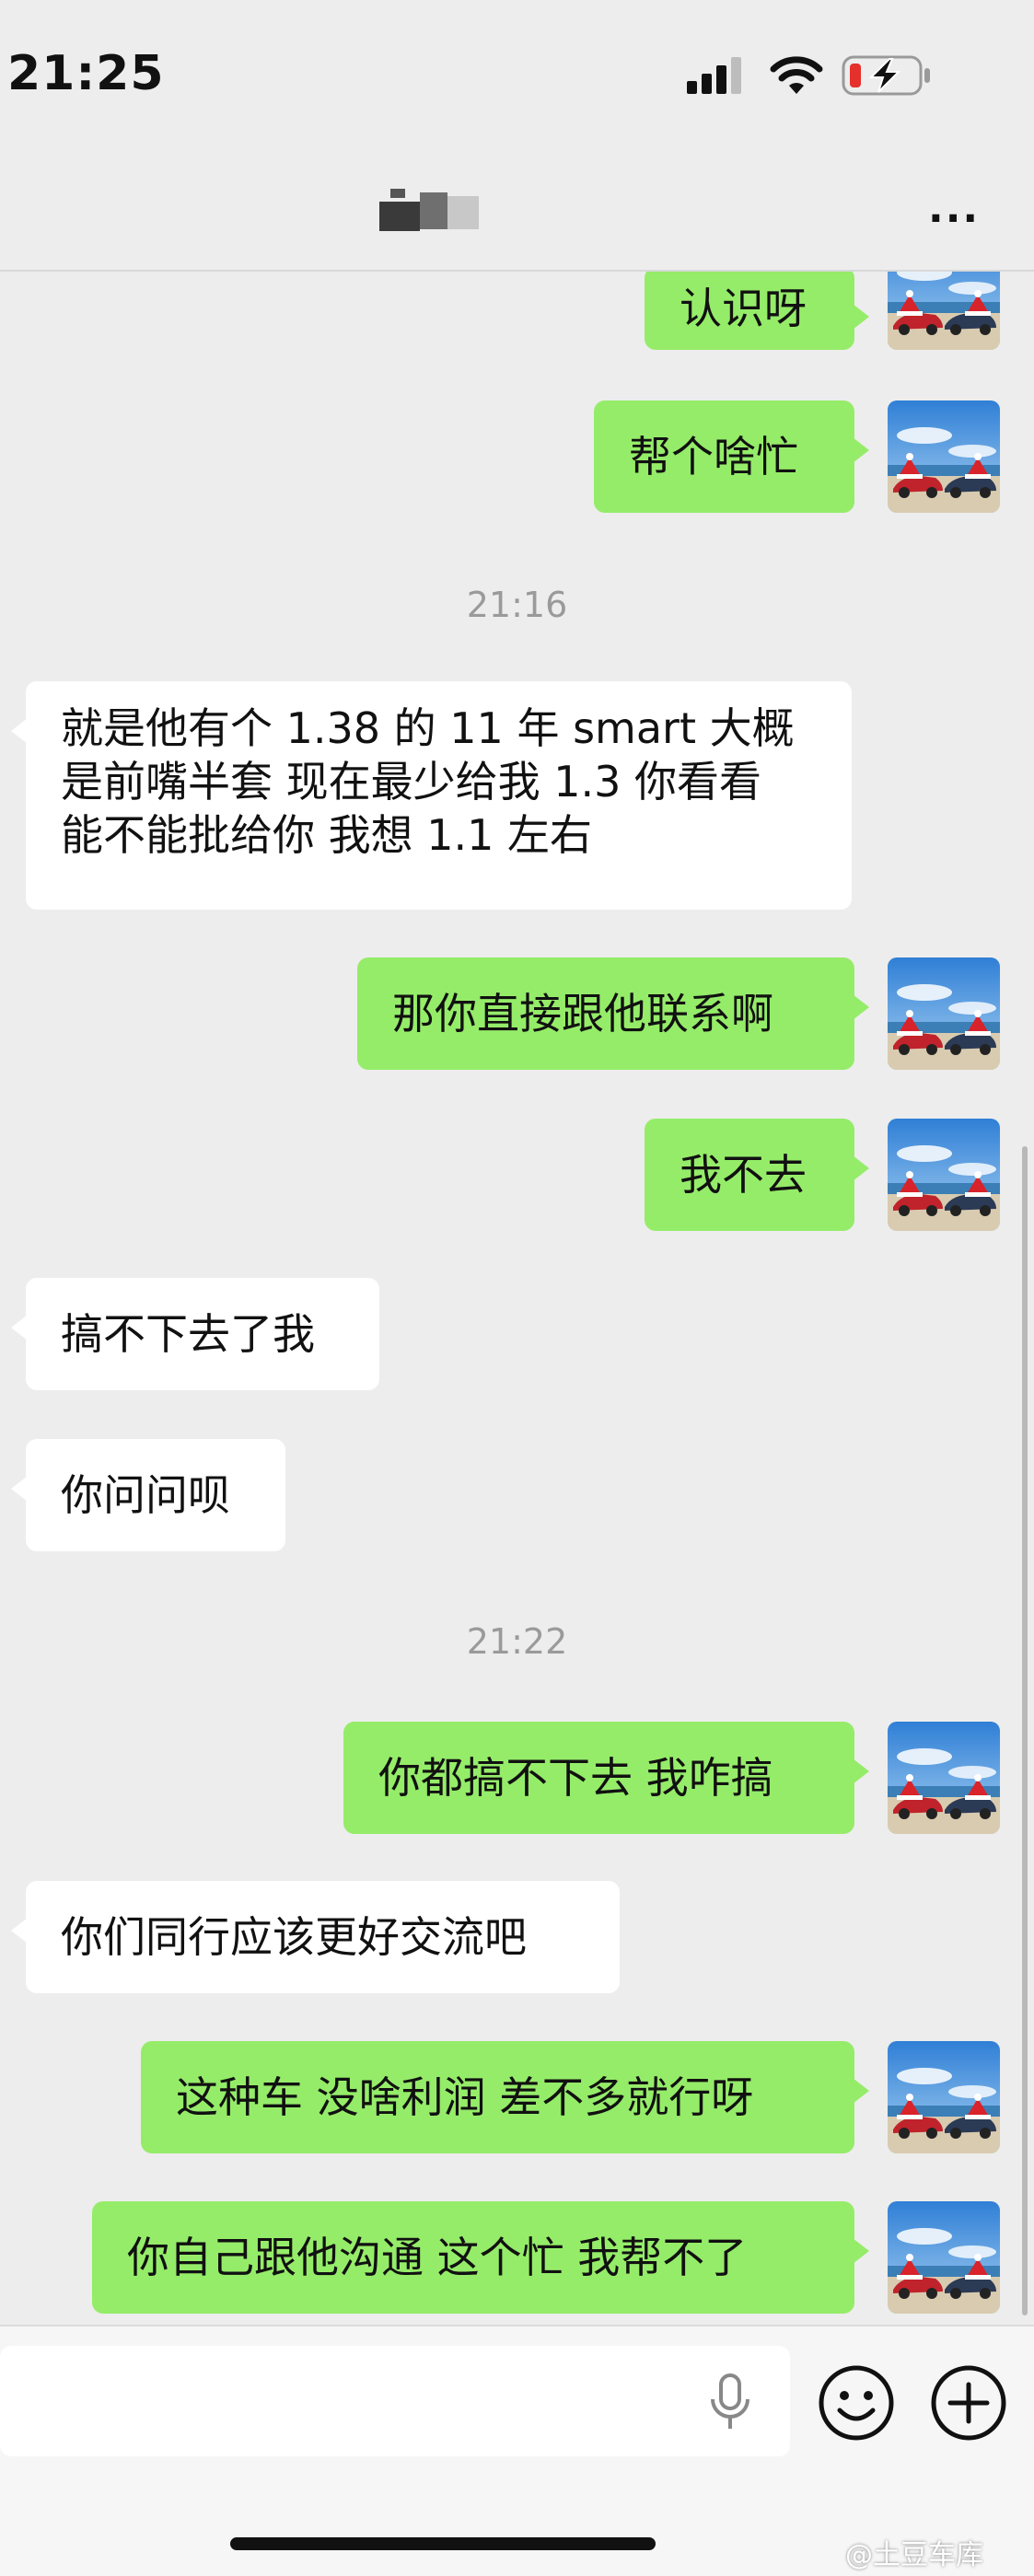 This screenshot has width=1034, height=2576. I want to click on message-text: 这种车 没啥利润 差不多就行呀, so click(465, 2097).